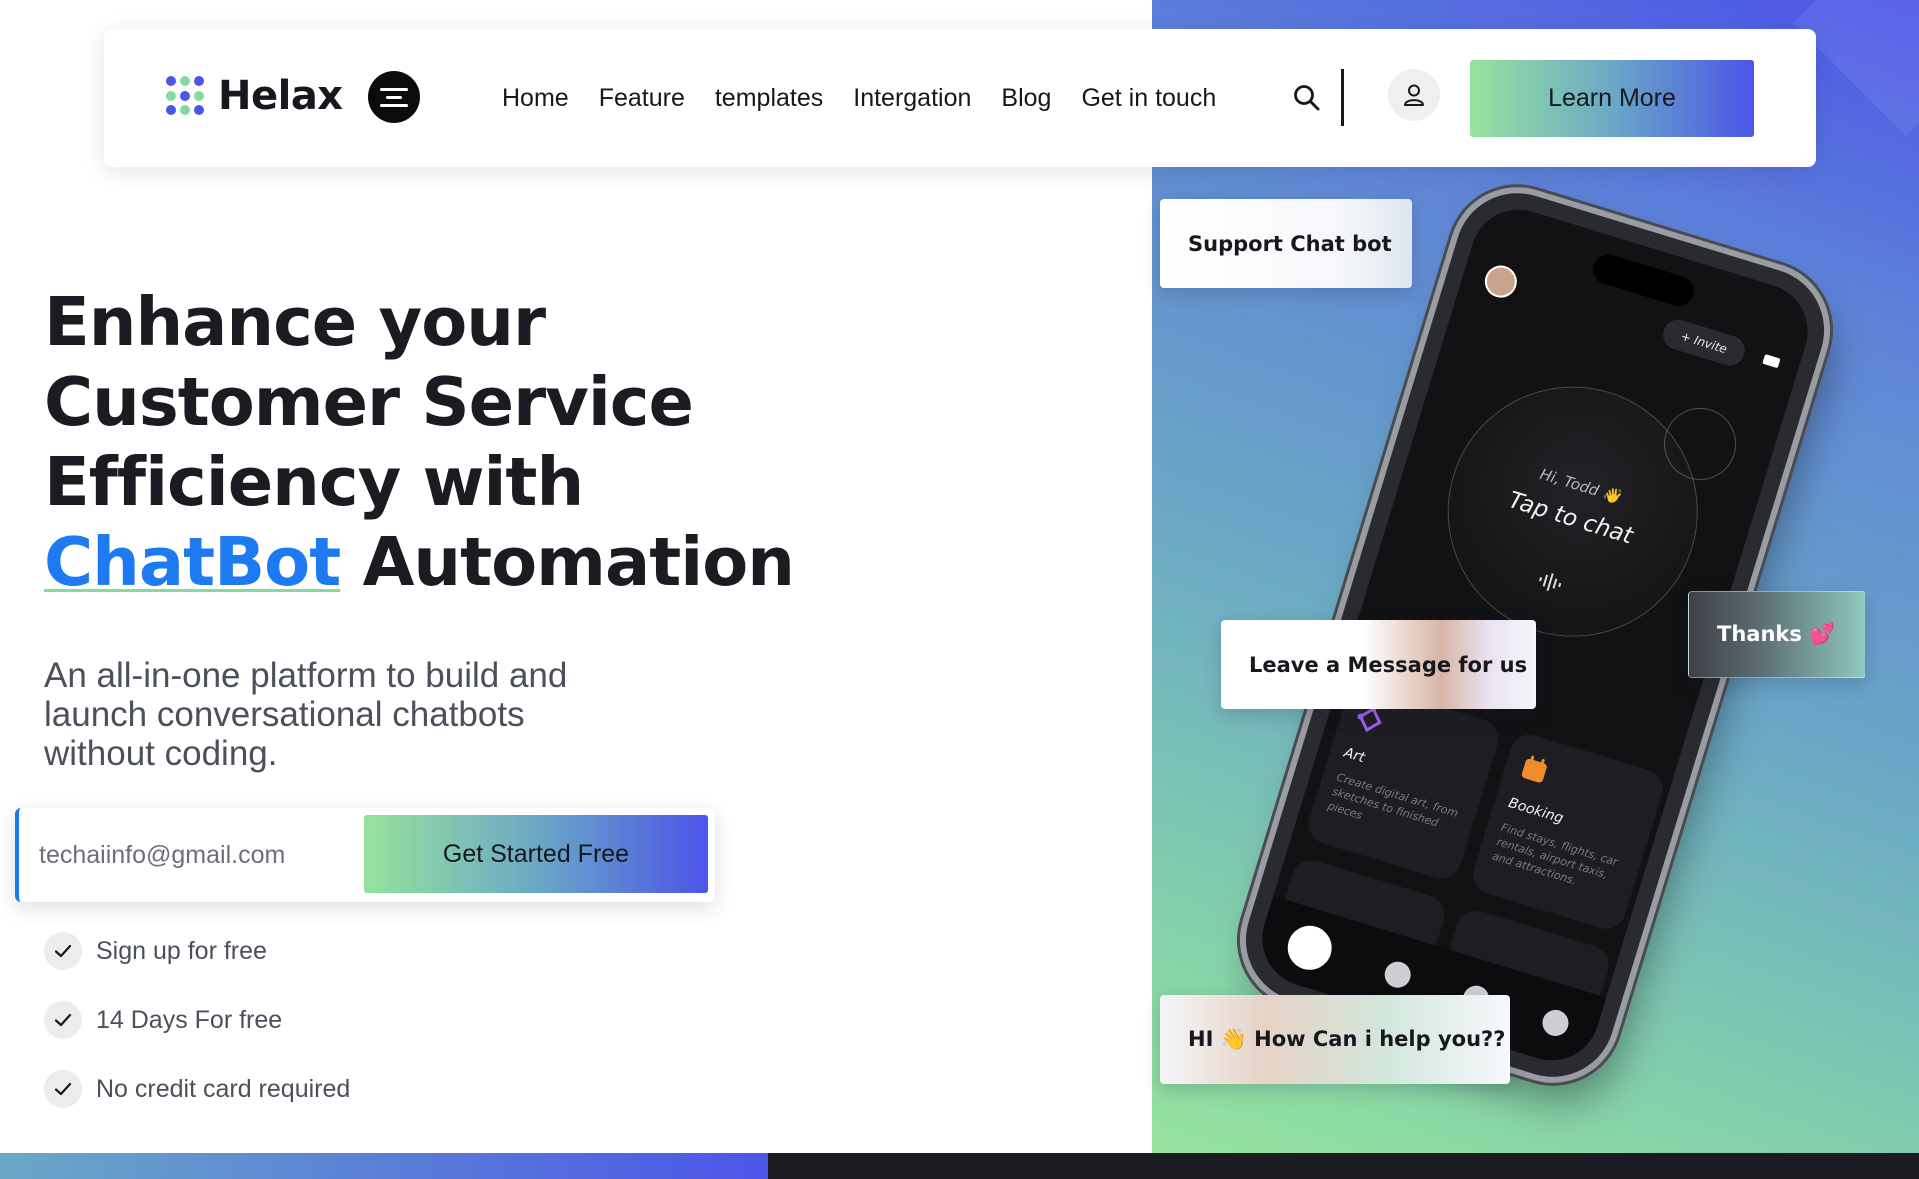 This screenshot has height=1179, width=1919. I want to click on nav-link-integration: Intergation, so click(912, 98).